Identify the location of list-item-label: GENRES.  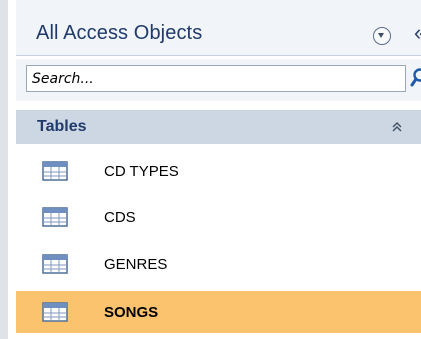
(136, 264).